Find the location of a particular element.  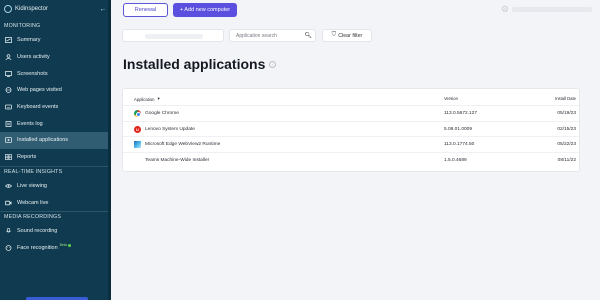

screenshots-icon is located at coordinates (8, 73).